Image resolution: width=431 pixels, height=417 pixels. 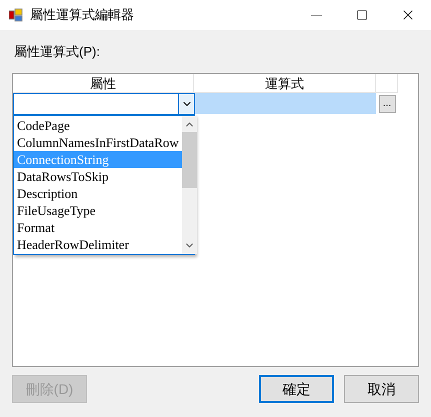 What do you see at coordinates (381, 389) in the screenshot?
I see `cancel-button: 取消` at bounding box center [381, 389].